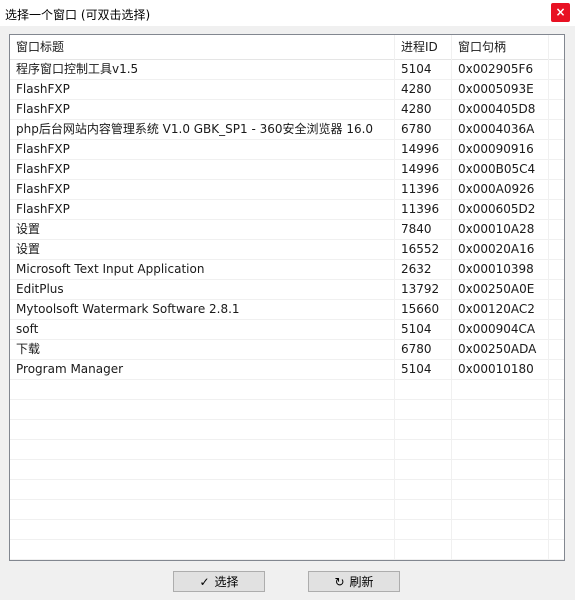 The image size is (575, 600). I want to click on title-bar: 选择一个窗口 (可双击选择) ×, so click(287, 13).